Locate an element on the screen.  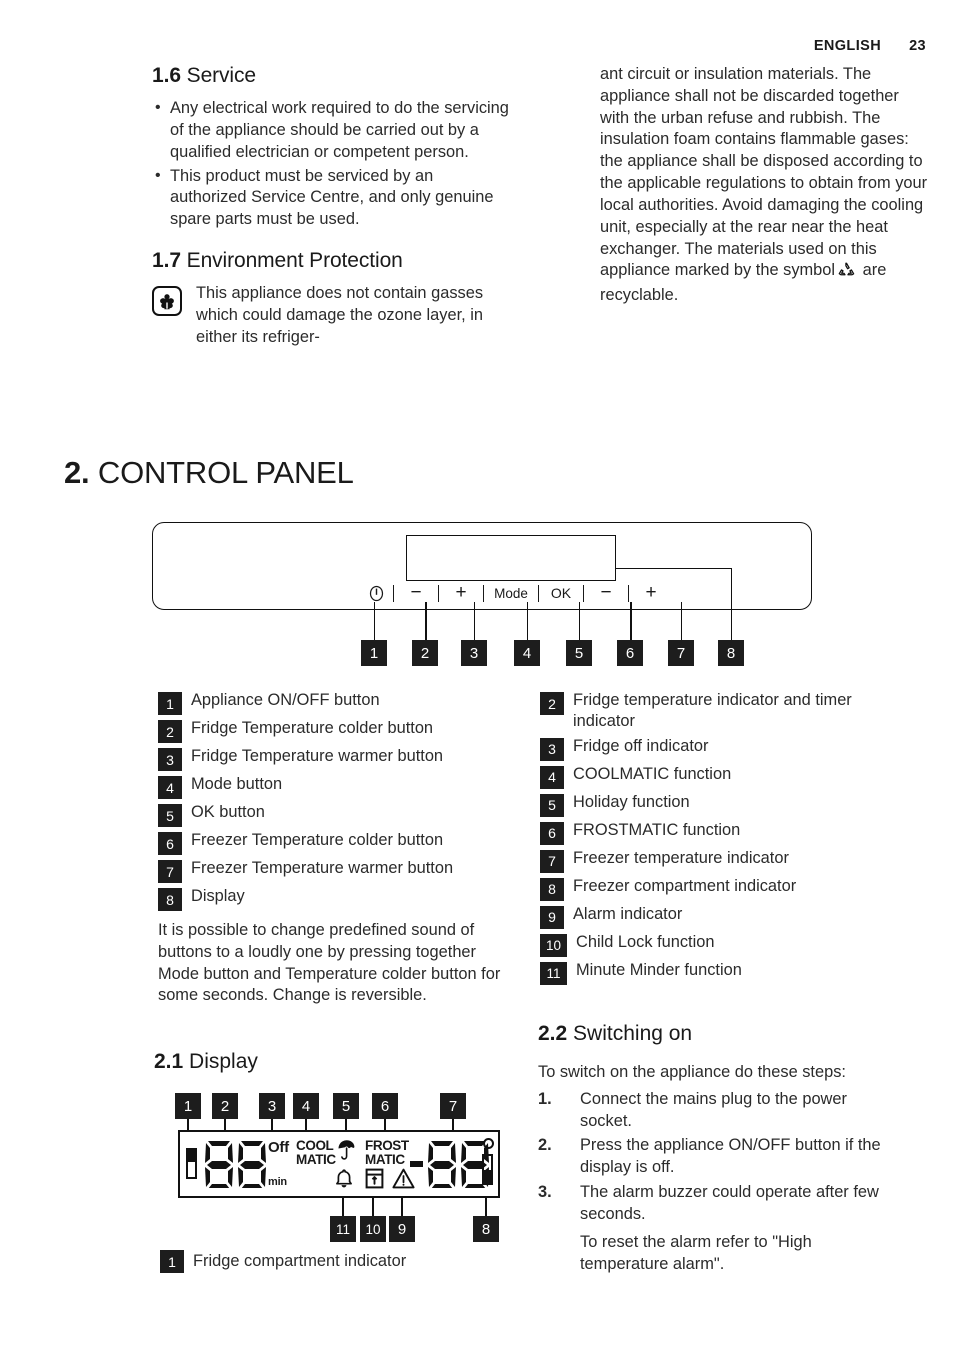
legend-label: OK button is located at coordinates (228, 812).